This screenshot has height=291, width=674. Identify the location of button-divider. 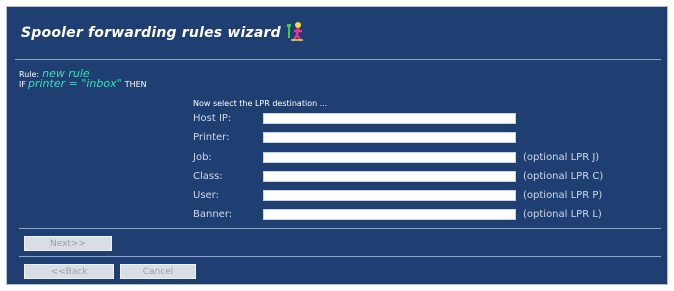
(340, 256).